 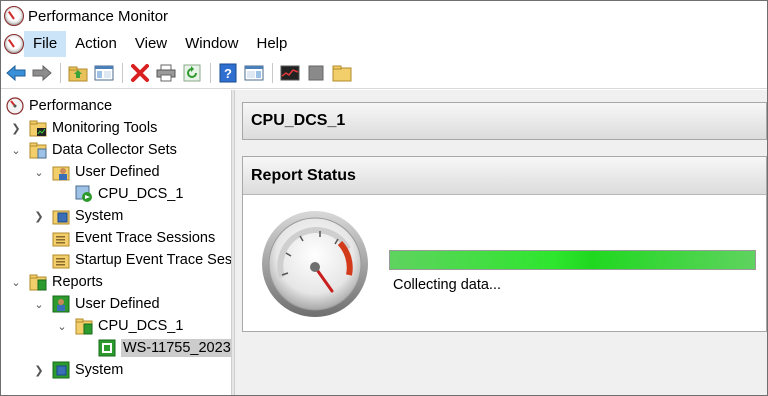 I want to click on tree-item-event-trace-sessions: Event Trace Sessions, so click(x=133, y=238).